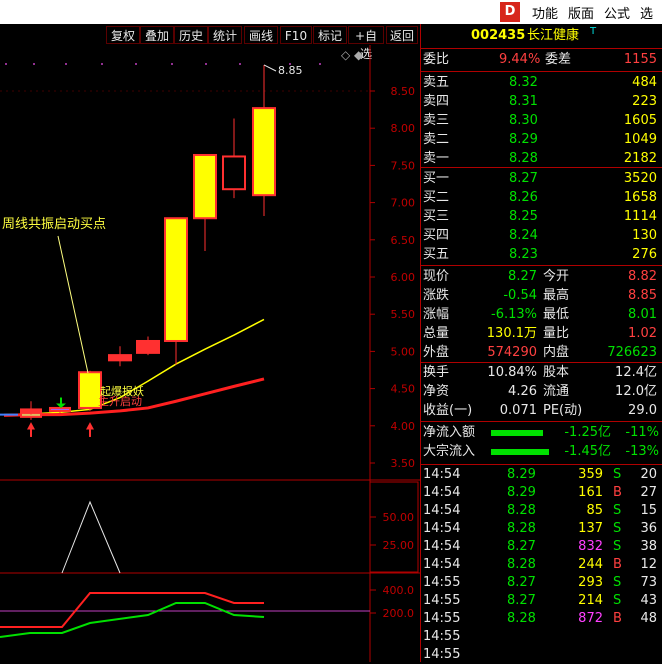 The width and height of the screenshot is (662, 664). I want to click on menu-formula: 公式, so click(617, 12).